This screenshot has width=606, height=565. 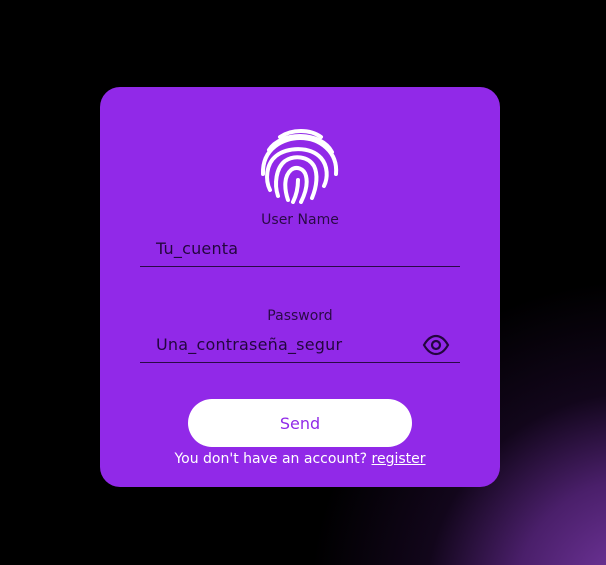 I want to click on send-button: Send, so click(x=300, y=423).